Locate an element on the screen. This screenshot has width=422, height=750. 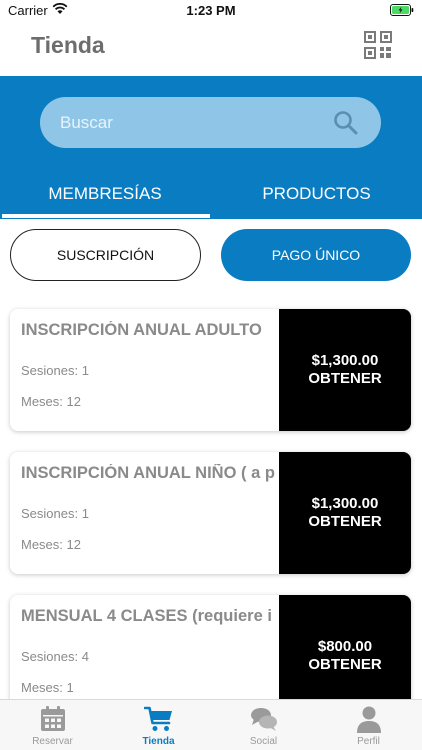
tab-productos: PRODUCTOS is located at coordinates (316, 196).